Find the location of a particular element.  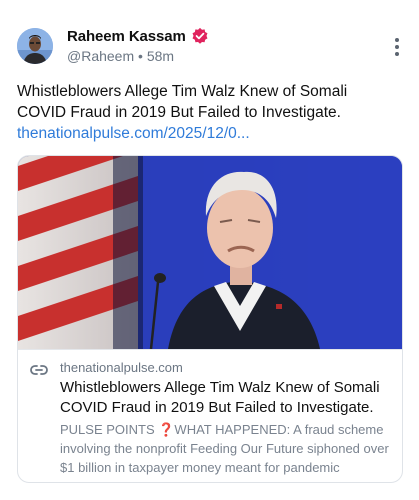

post-meta: @Raheem • 58m is located at coordinates (120, 56).